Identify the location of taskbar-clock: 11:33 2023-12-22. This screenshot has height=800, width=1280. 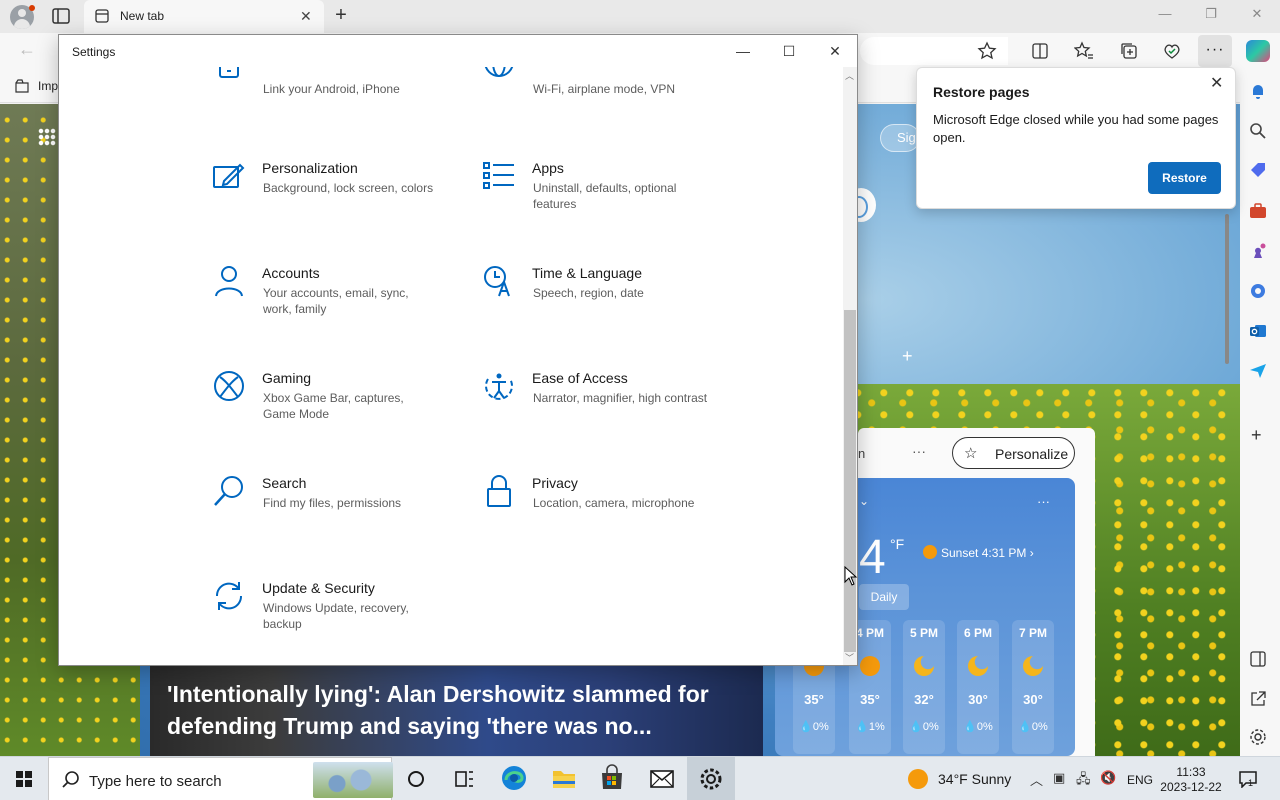
(1191, 780).